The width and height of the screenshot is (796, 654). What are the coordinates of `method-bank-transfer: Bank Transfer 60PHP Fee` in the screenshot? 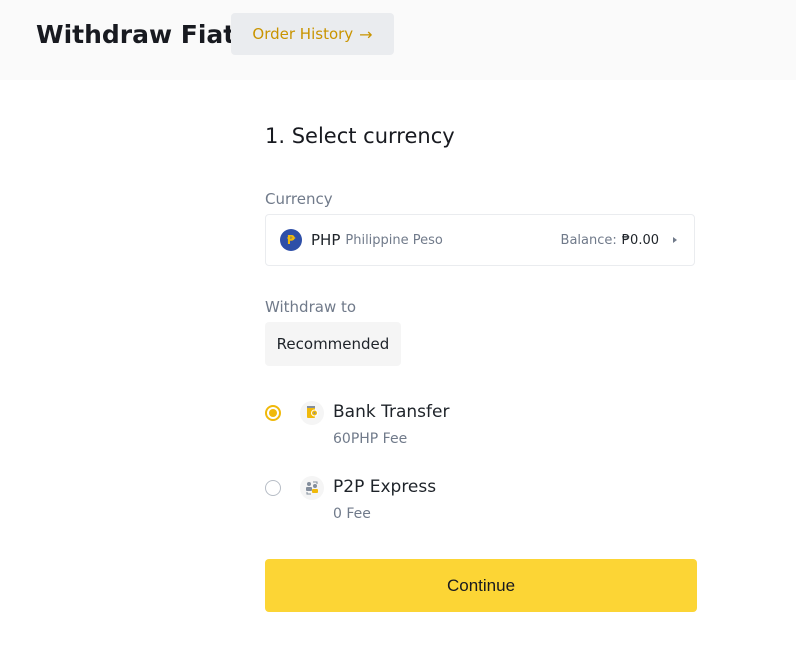 It's located at (415, 420).